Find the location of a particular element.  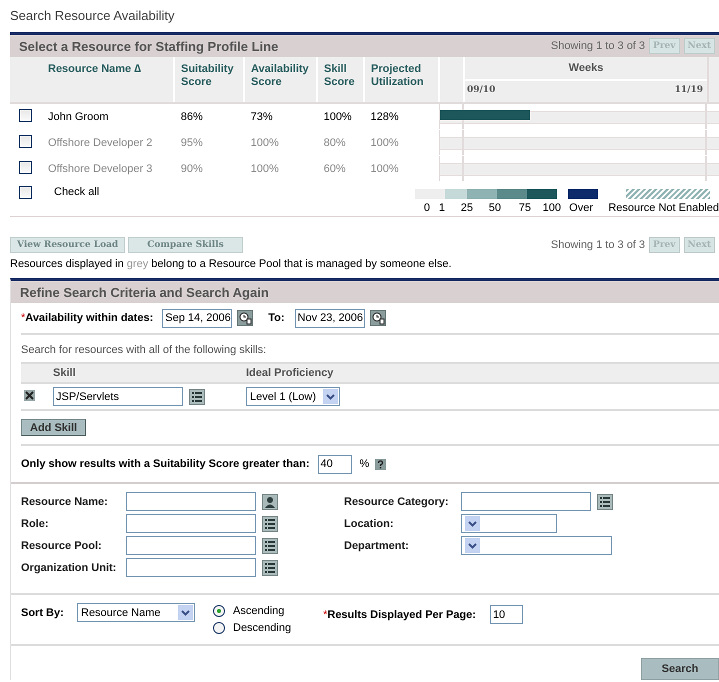

table-cell: John Groom is located at coordinates (78, 116).